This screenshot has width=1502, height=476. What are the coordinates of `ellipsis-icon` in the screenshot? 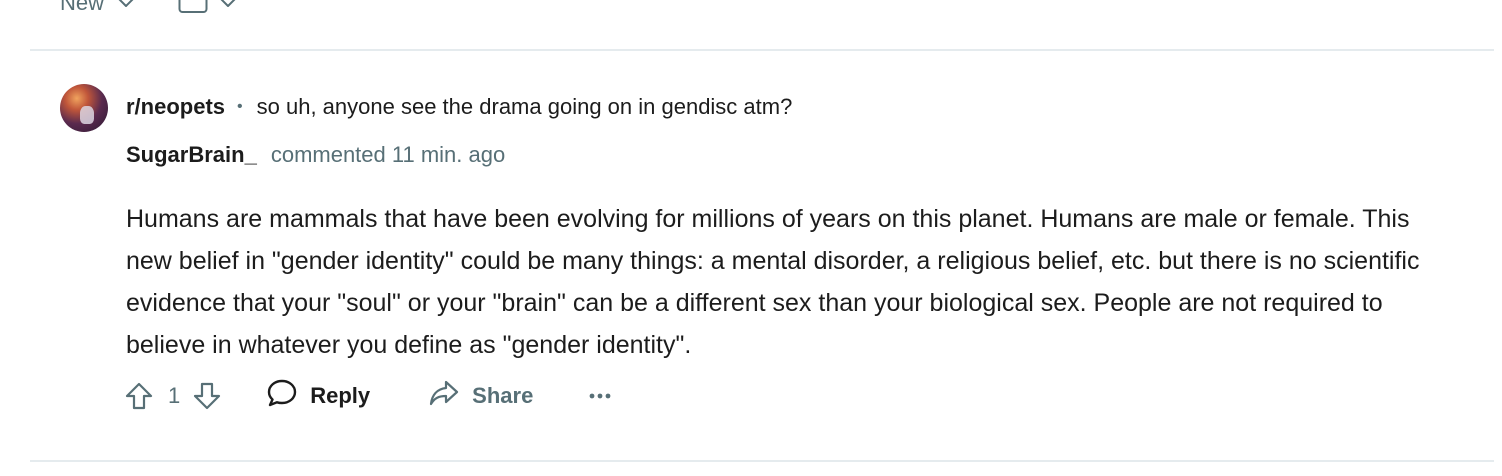 It's located at (600, 396).